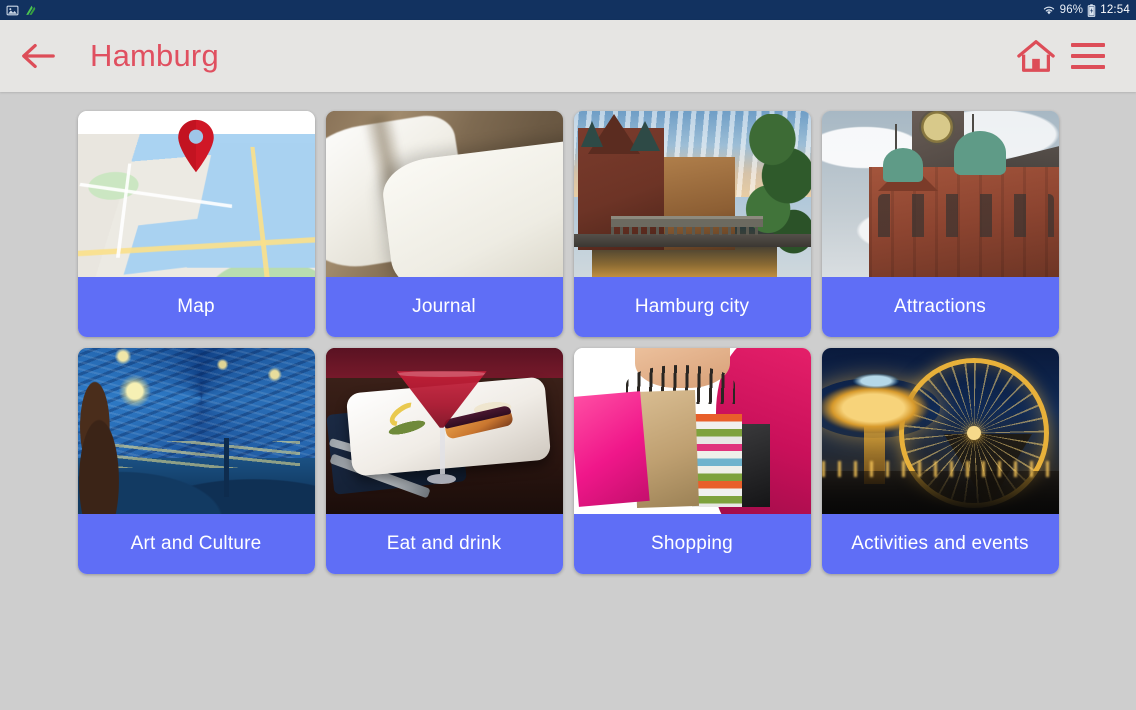 The height and width of the screenshot is (710, 1136). What do you see at coordinates (940, 307) in the screenshot?
I see `category-card-label: Attractions` at bounding box center [940, 307].